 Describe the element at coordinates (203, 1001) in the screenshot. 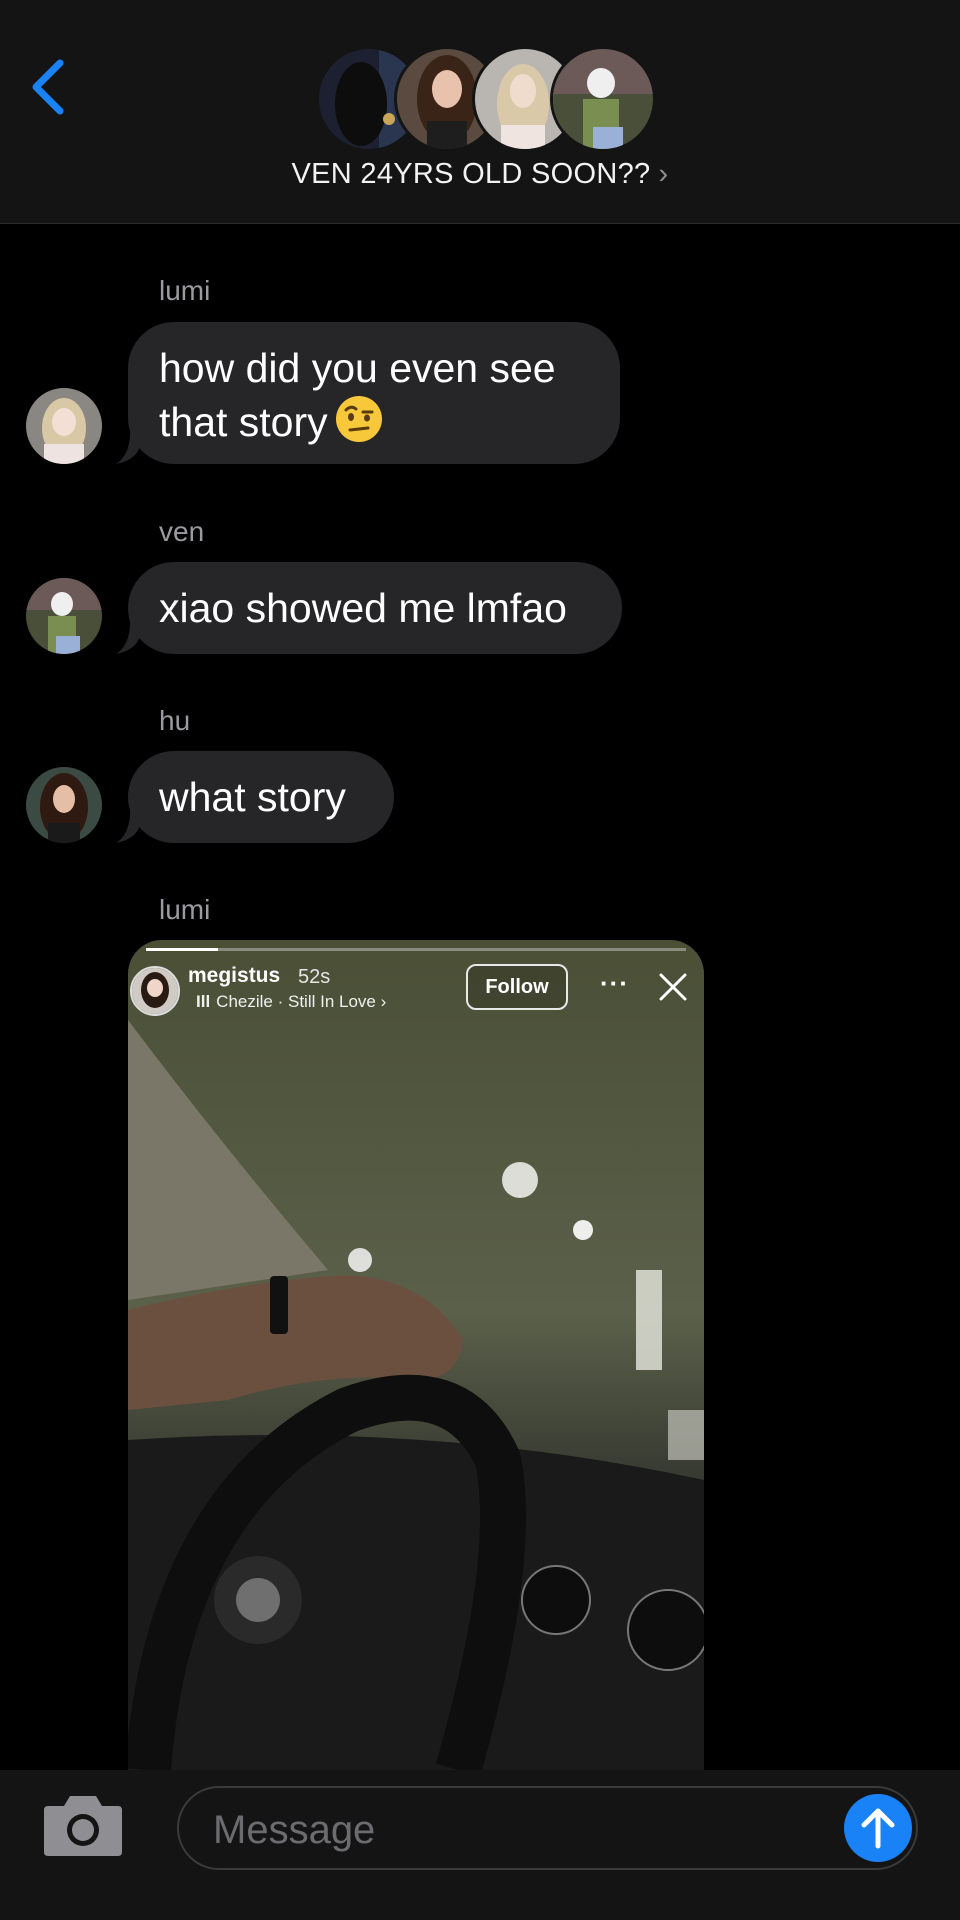

I see `music-bars-icon: Ill` at that location.